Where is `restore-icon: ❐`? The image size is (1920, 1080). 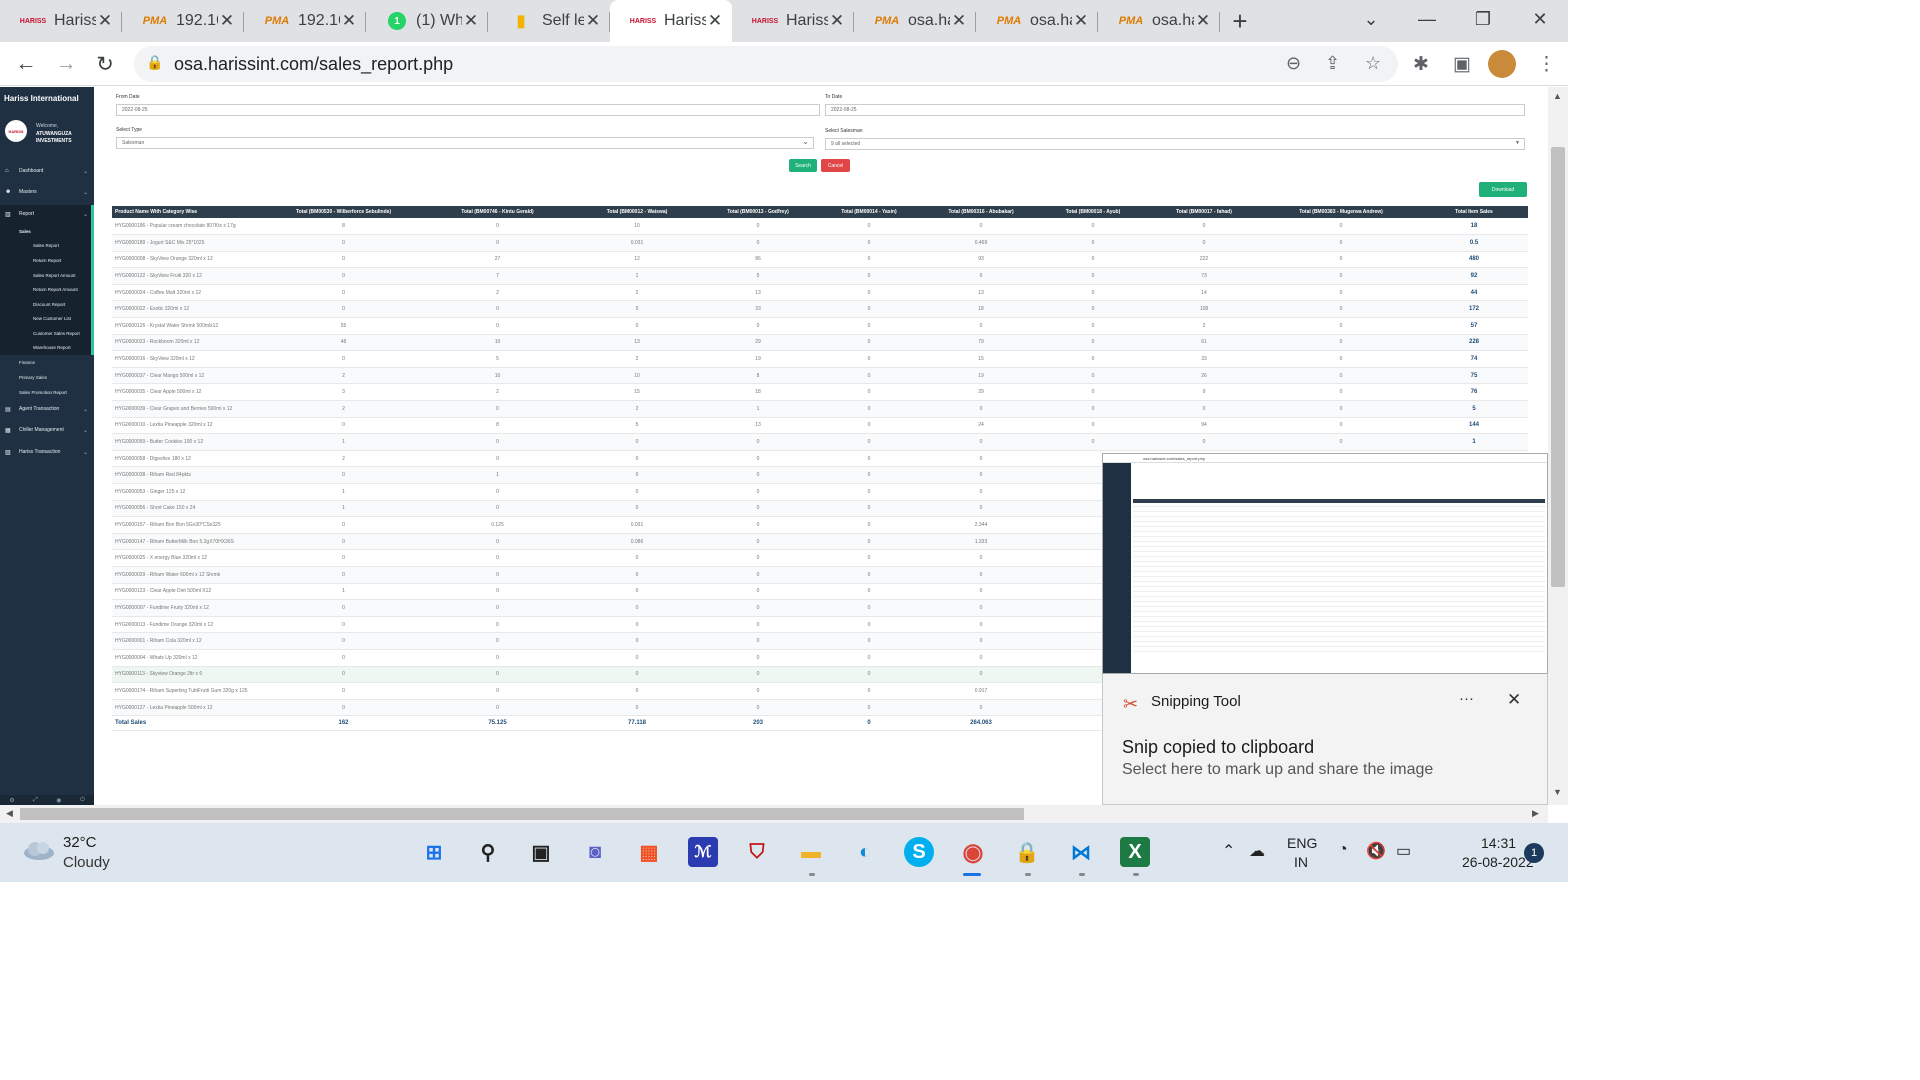
restore-icon: ❐ is located at coordinates (1483, 19).